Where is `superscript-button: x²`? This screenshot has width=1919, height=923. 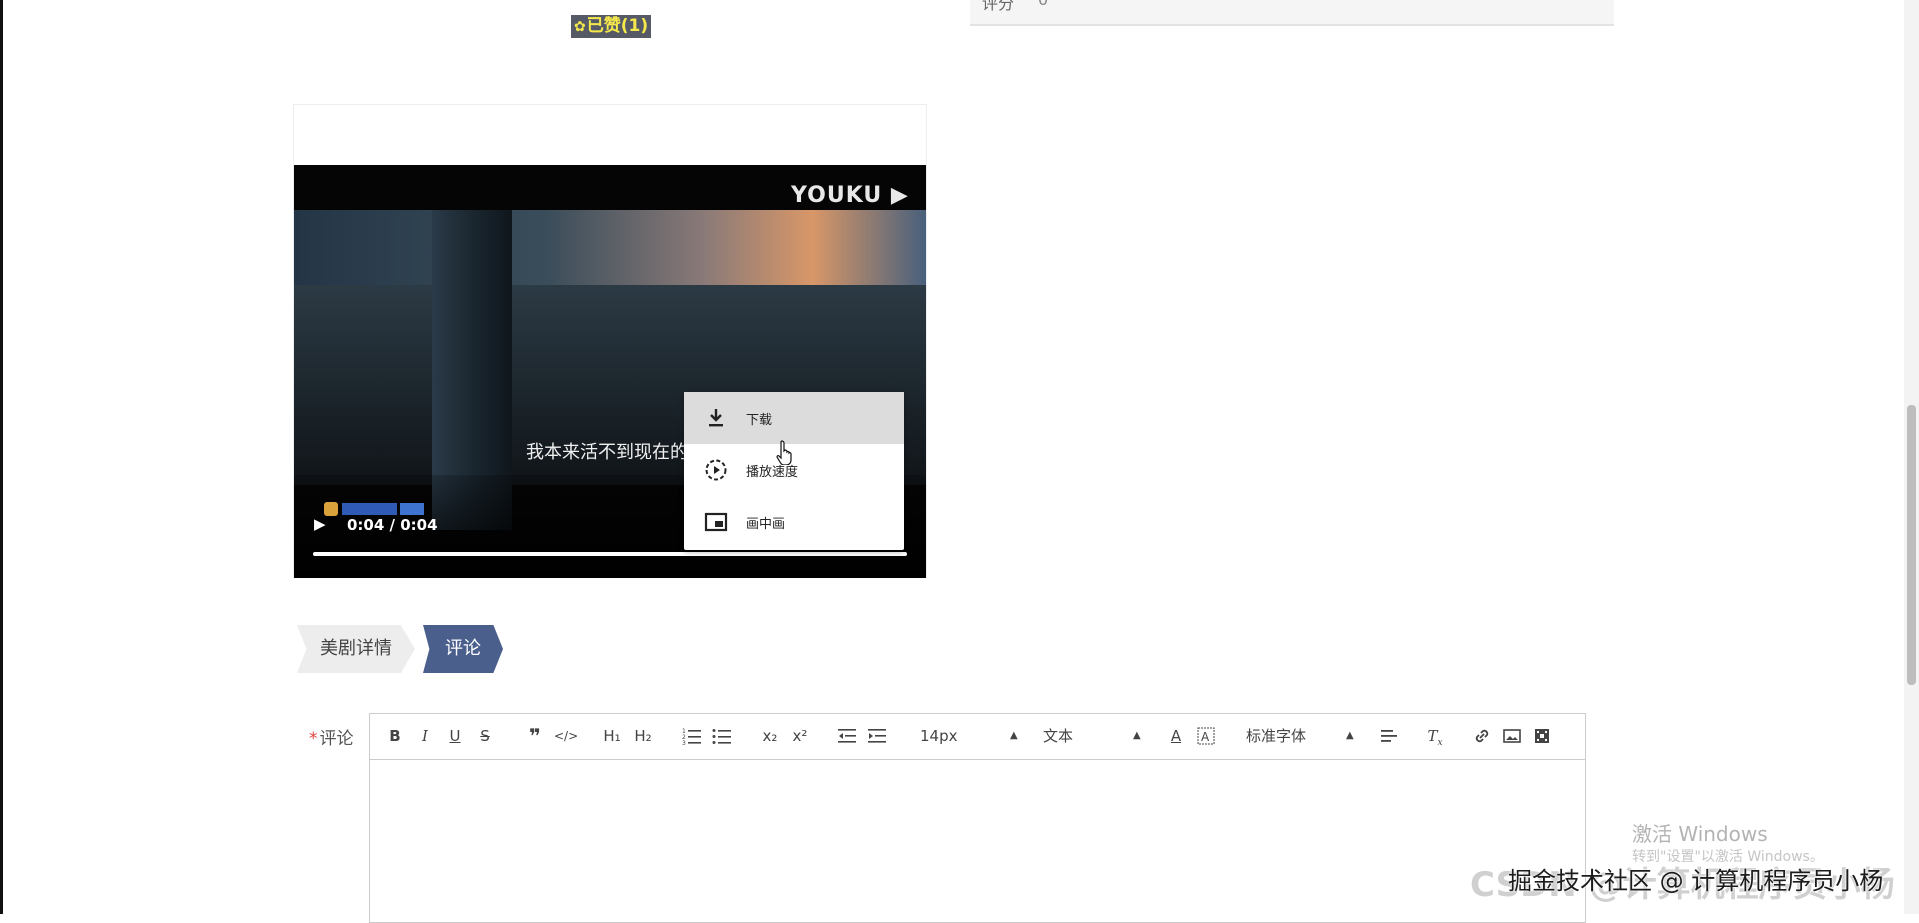 superscript-button: x² is located at coordinates (800, 736).